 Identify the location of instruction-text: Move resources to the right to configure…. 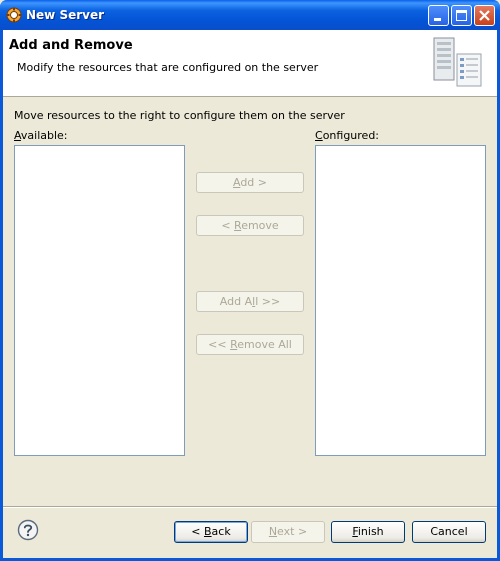
(179, 115).